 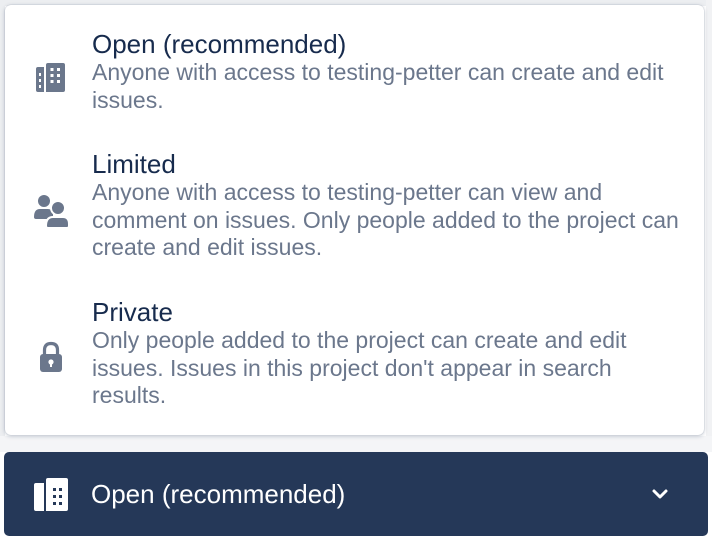 I want to click on option-title: Limited, so click(x=134, y=164).